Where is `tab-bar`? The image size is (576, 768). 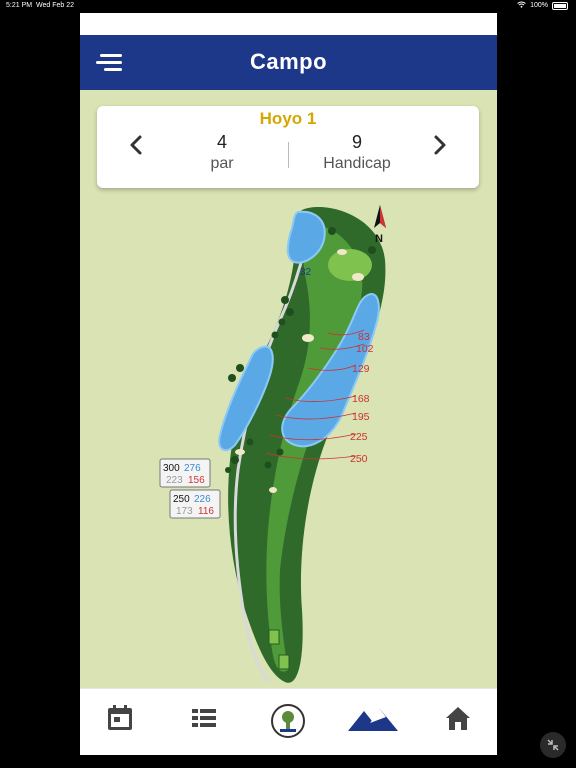
tab-bar is located at coordinates (288, 721).